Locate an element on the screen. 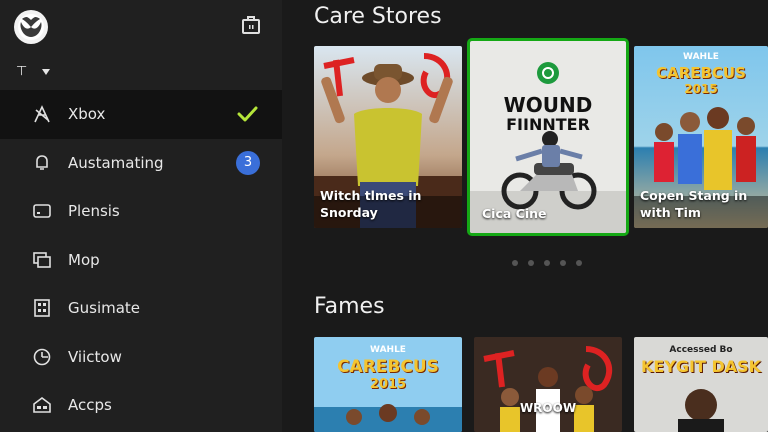 This screenshot has width=768, height=432. poster-title-line-1: Accessed Bo is located at coordinates (701, 350).